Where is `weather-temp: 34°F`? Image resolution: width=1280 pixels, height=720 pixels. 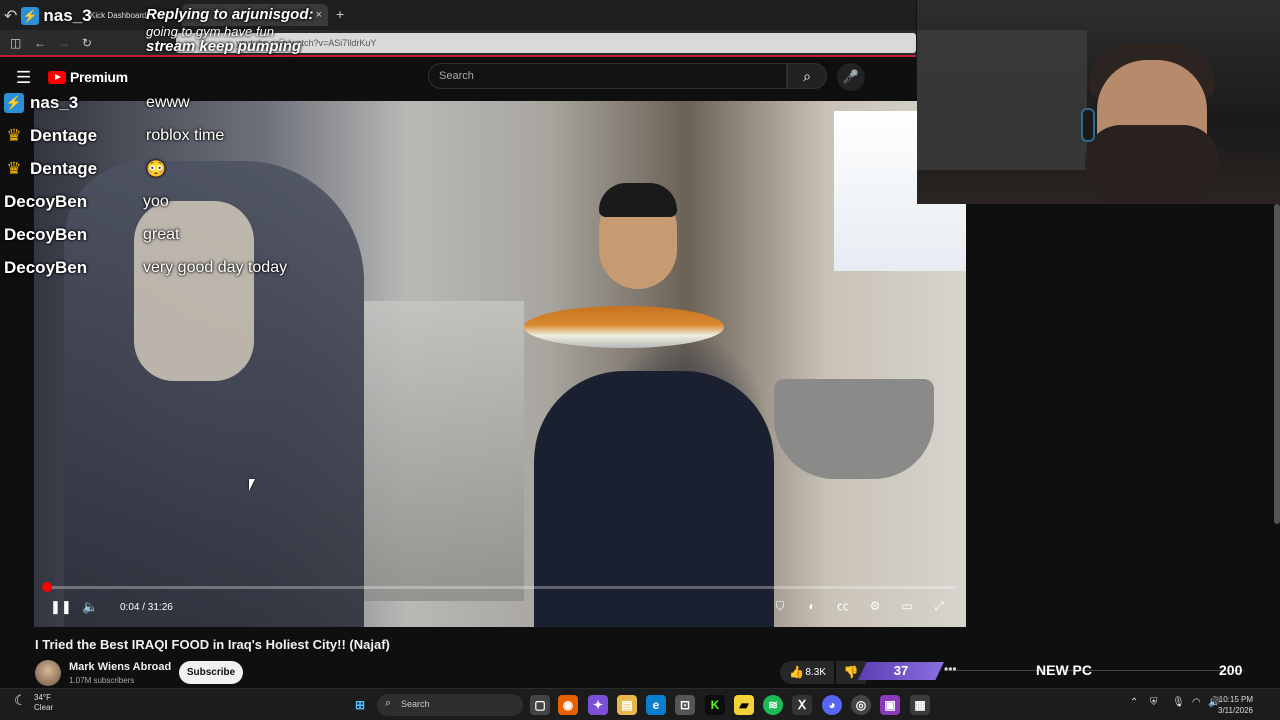
weather-temp: 34°F is located at coordinates (42, 697).